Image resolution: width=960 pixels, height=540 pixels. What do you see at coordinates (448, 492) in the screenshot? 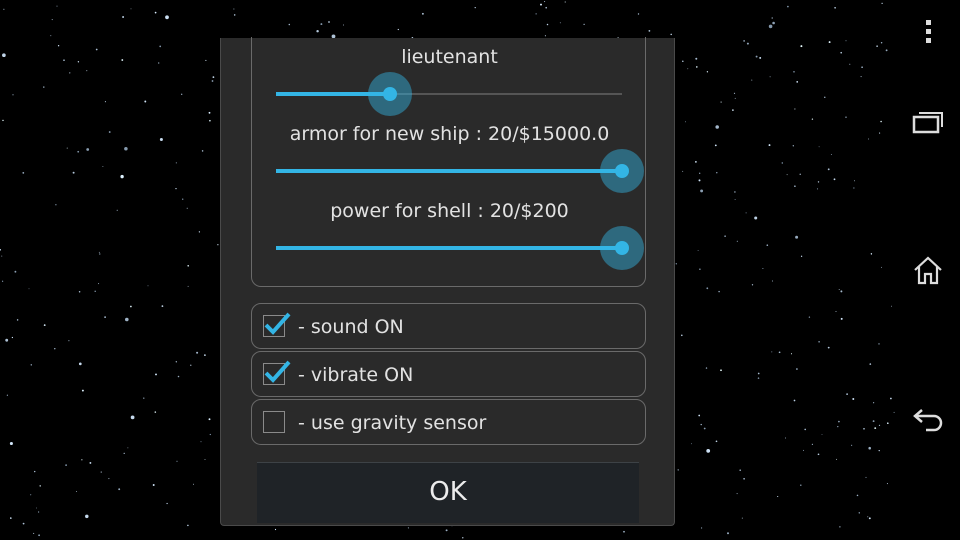
I see `ok-button: OK` at bounding box center [448, 492].